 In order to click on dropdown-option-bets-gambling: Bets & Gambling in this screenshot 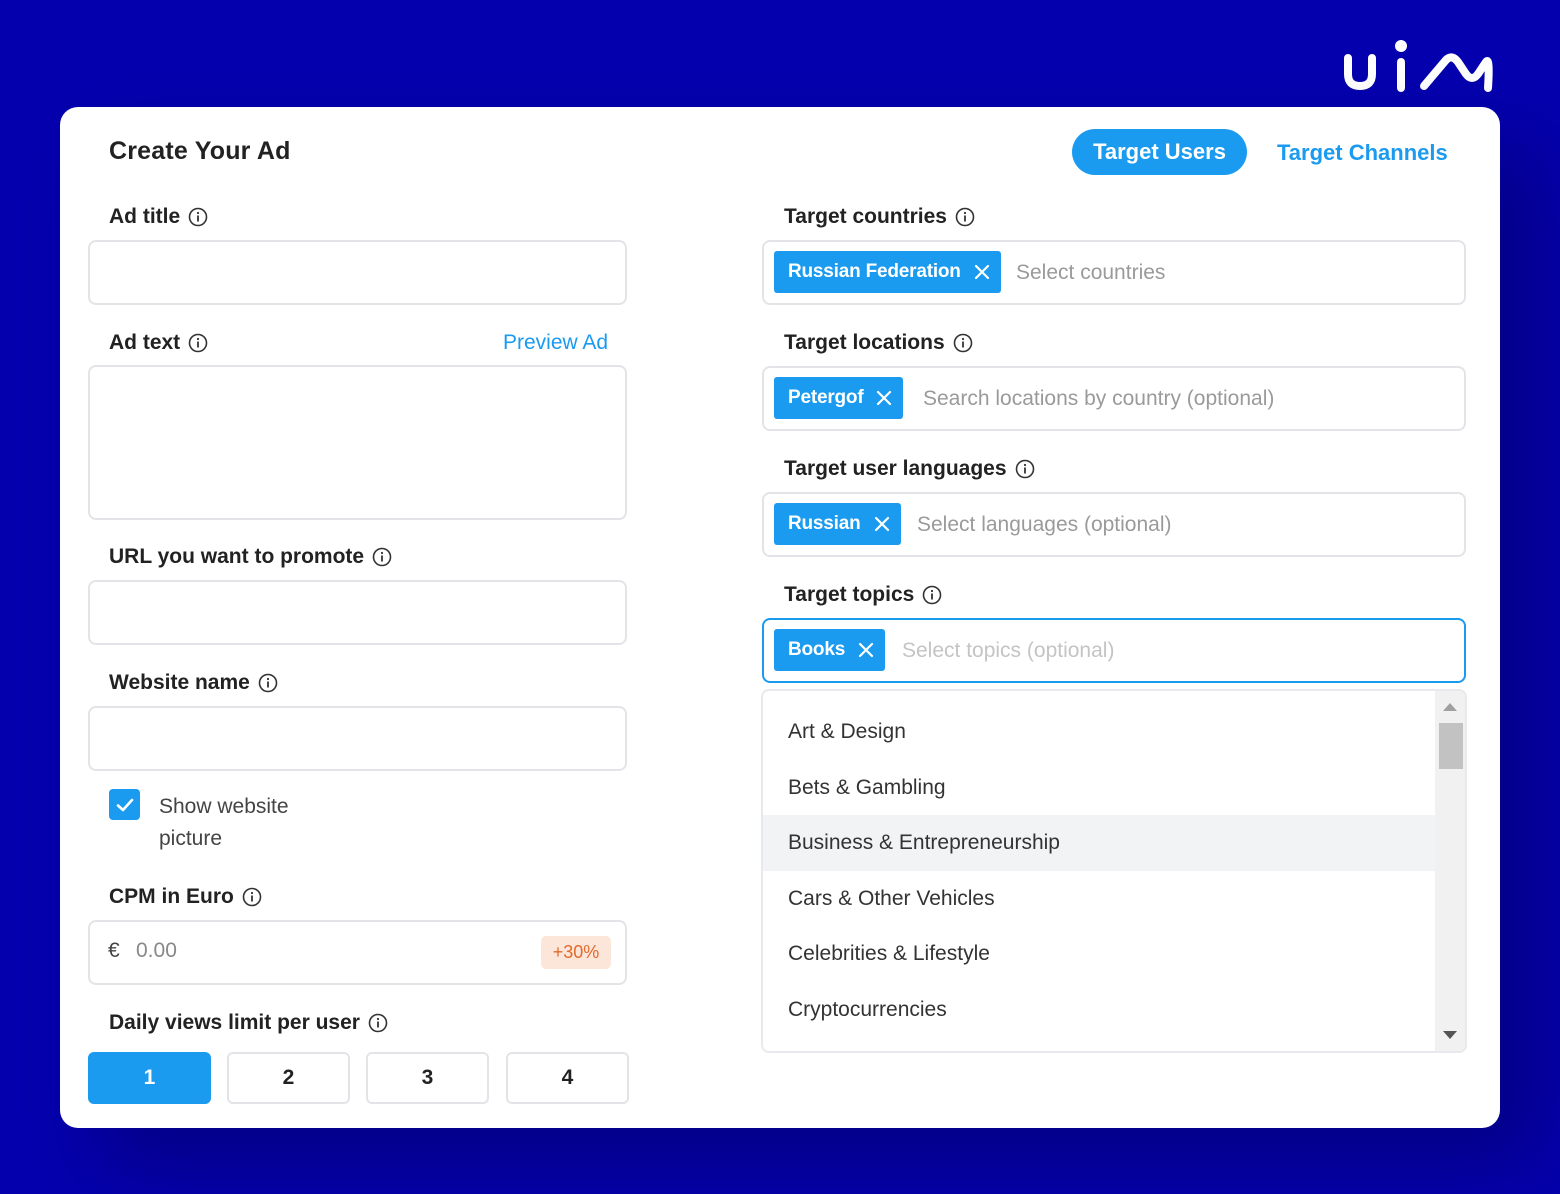, I will do `click(1099, 788)`.